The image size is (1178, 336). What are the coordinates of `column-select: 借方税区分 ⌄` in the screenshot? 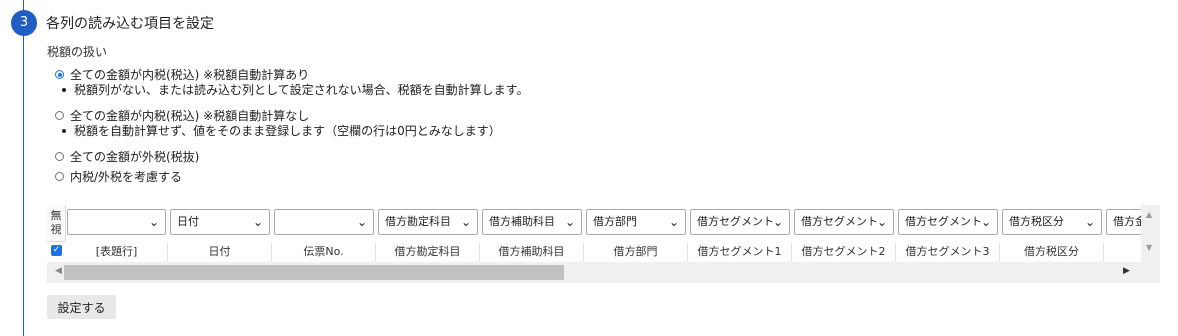 It's located at (1052, 222).